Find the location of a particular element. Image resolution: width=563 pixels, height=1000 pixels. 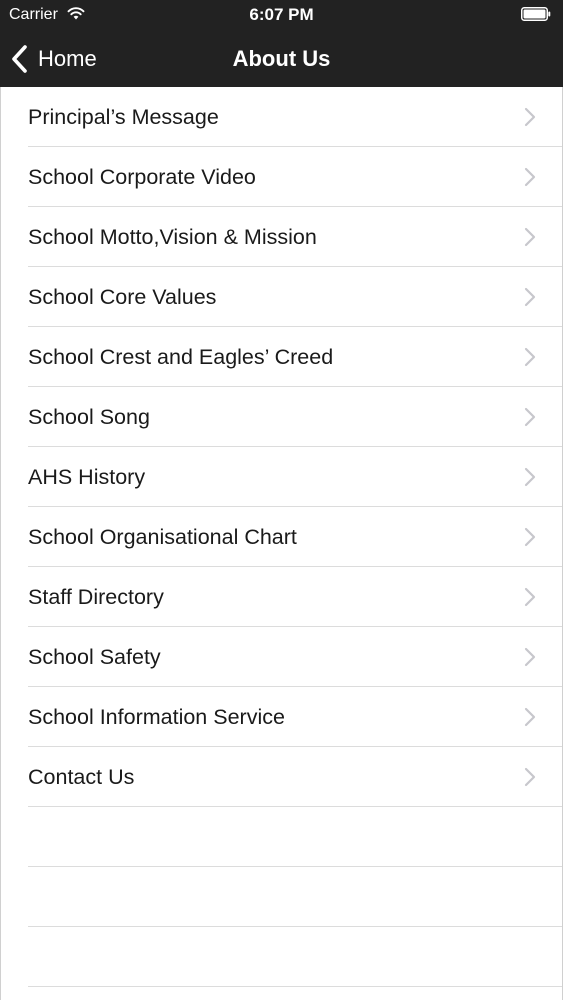

list-item-label: School Song is located at coordinates (89, 417).